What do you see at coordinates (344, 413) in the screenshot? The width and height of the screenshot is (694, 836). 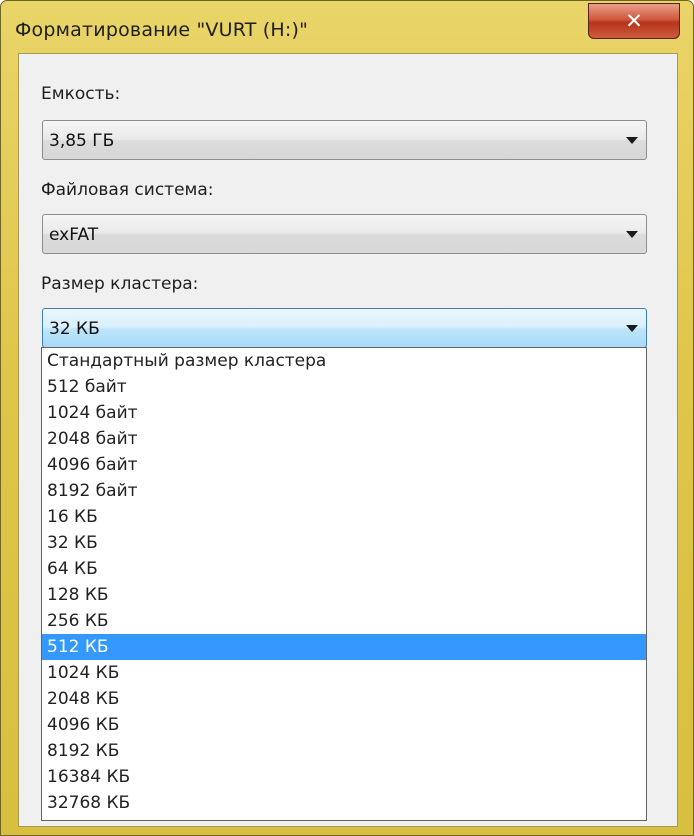 I see `cluster-size-option: 1024 байт` at bounding box center [344, 413].